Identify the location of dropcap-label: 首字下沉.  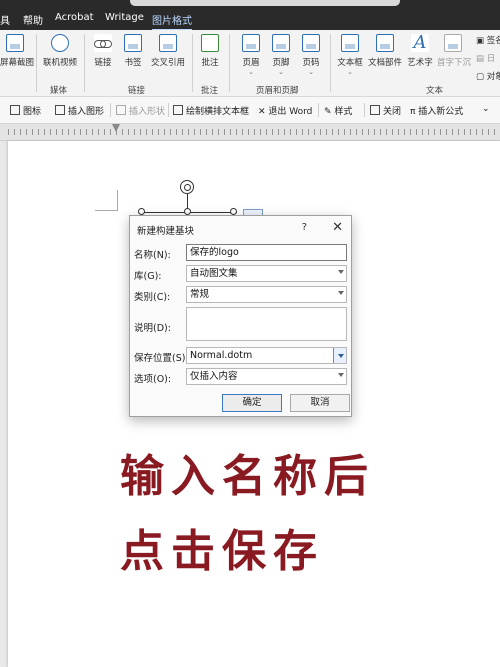
(454, 63).